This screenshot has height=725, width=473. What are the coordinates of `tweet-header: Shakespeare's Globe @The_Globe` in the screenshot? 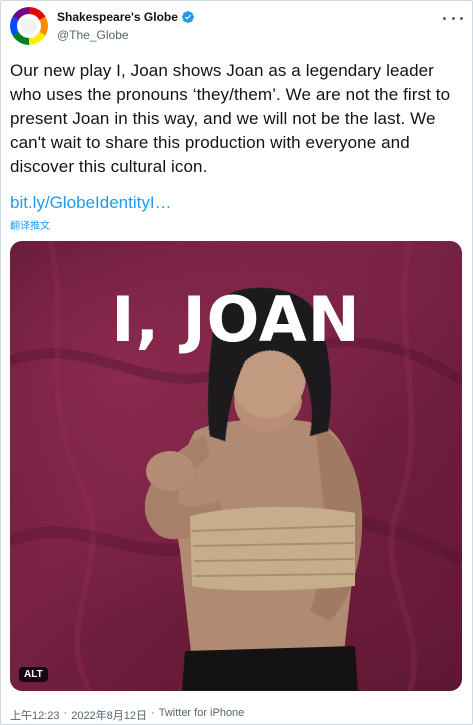 It's located at (237, 27).